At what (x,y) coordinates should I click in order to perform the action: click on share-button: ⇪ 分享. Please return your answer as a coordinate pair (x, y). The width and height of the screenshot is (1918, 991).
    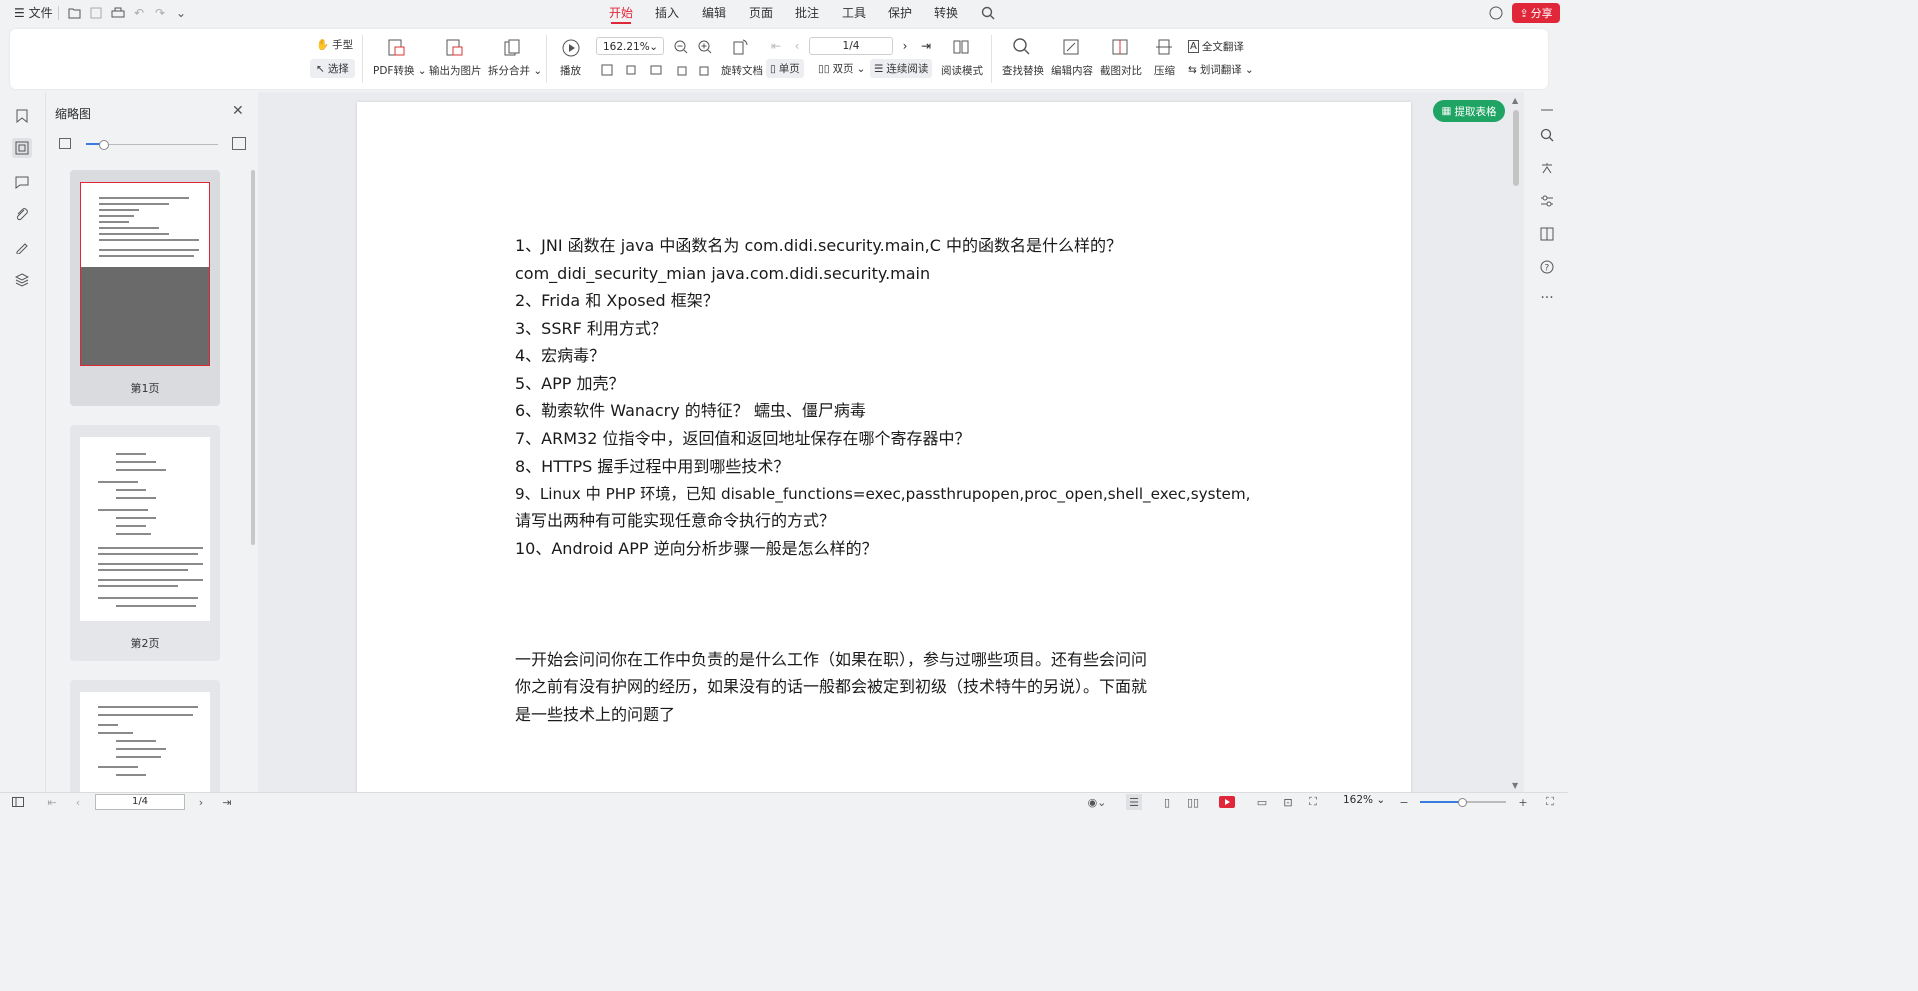
    Looking at the image, I should click on (1536, 13).